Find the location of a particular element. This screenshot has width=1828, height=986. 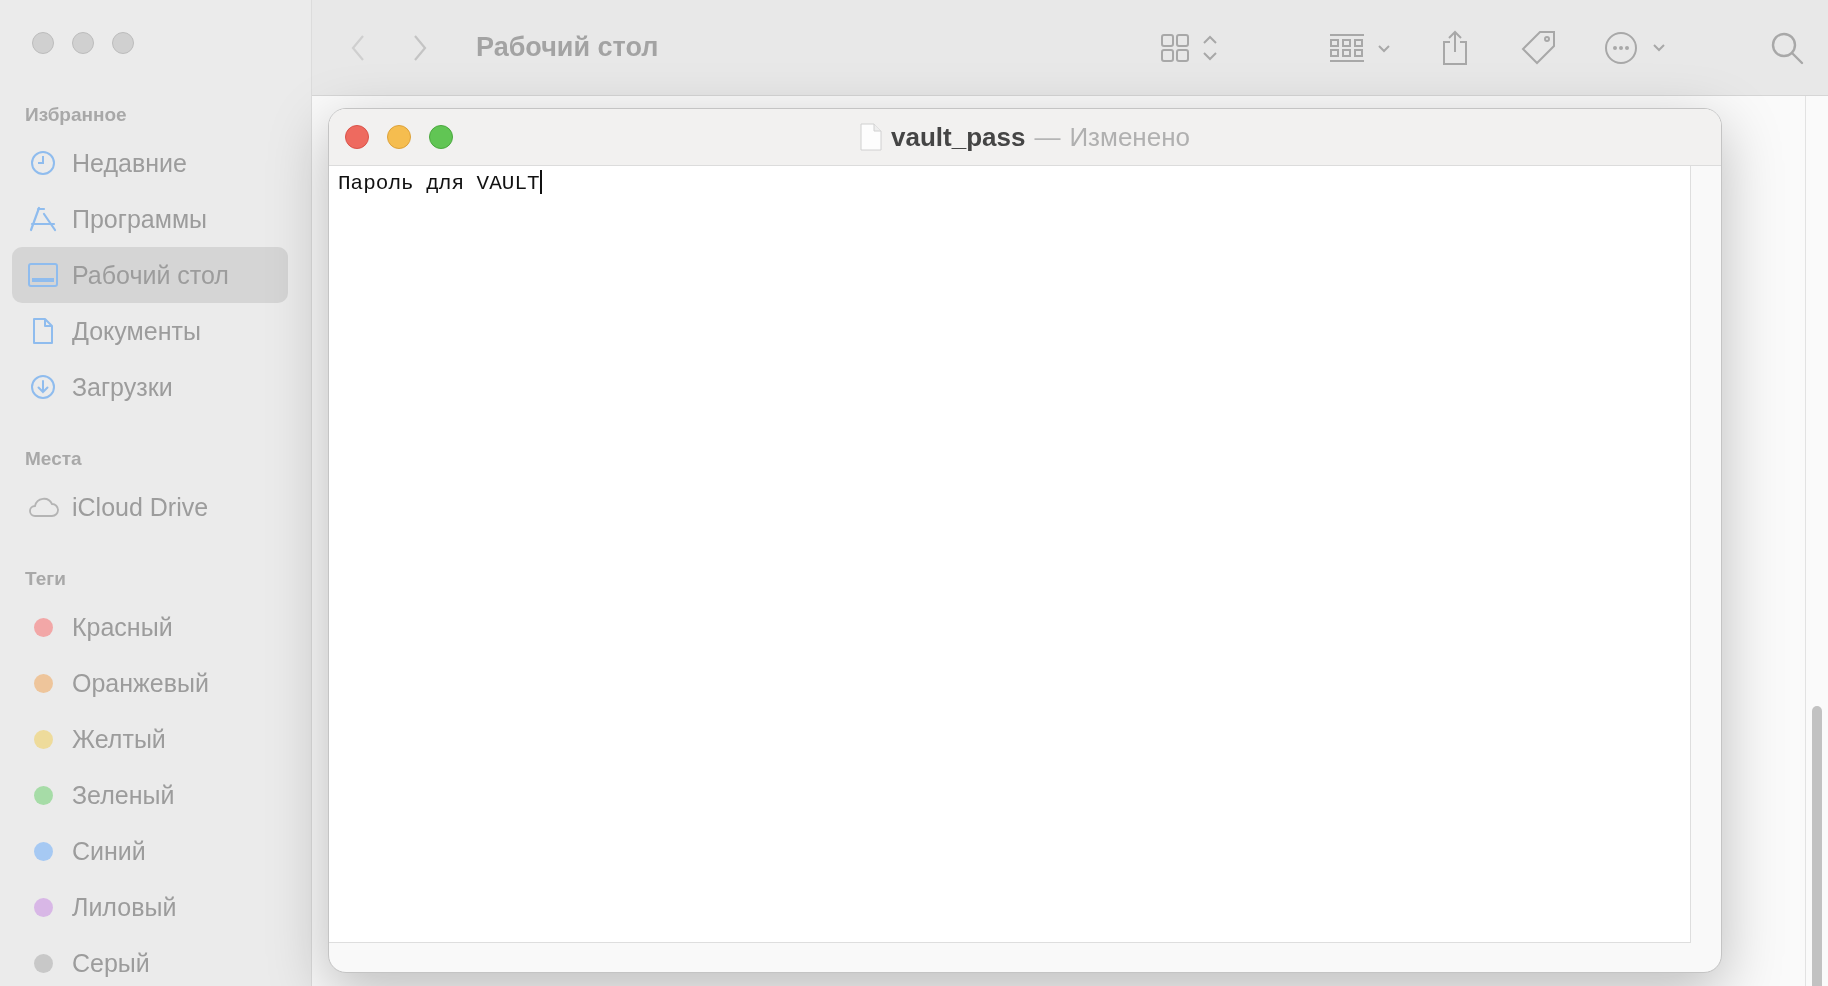

scrollbar is located at coordinates (1817, 846).